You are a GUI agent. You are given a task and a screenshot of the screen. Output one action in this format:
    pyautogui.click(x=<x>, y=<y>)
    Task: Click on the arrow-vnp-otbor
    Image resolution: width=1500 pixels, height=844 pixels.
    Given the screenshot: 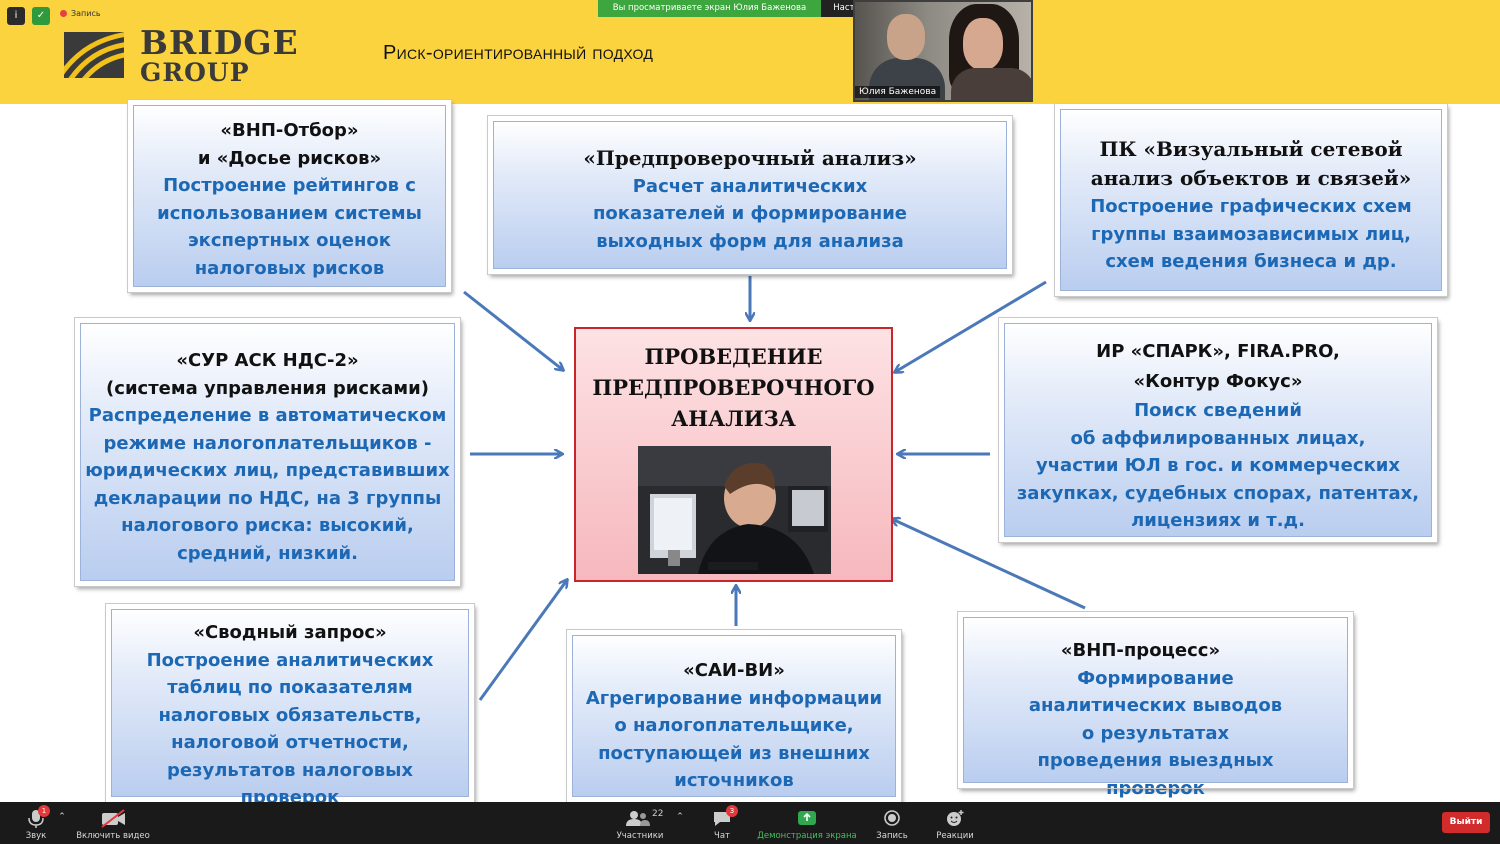 What is the action you would take?
    pyautogui.click(x=513, y=330)
    